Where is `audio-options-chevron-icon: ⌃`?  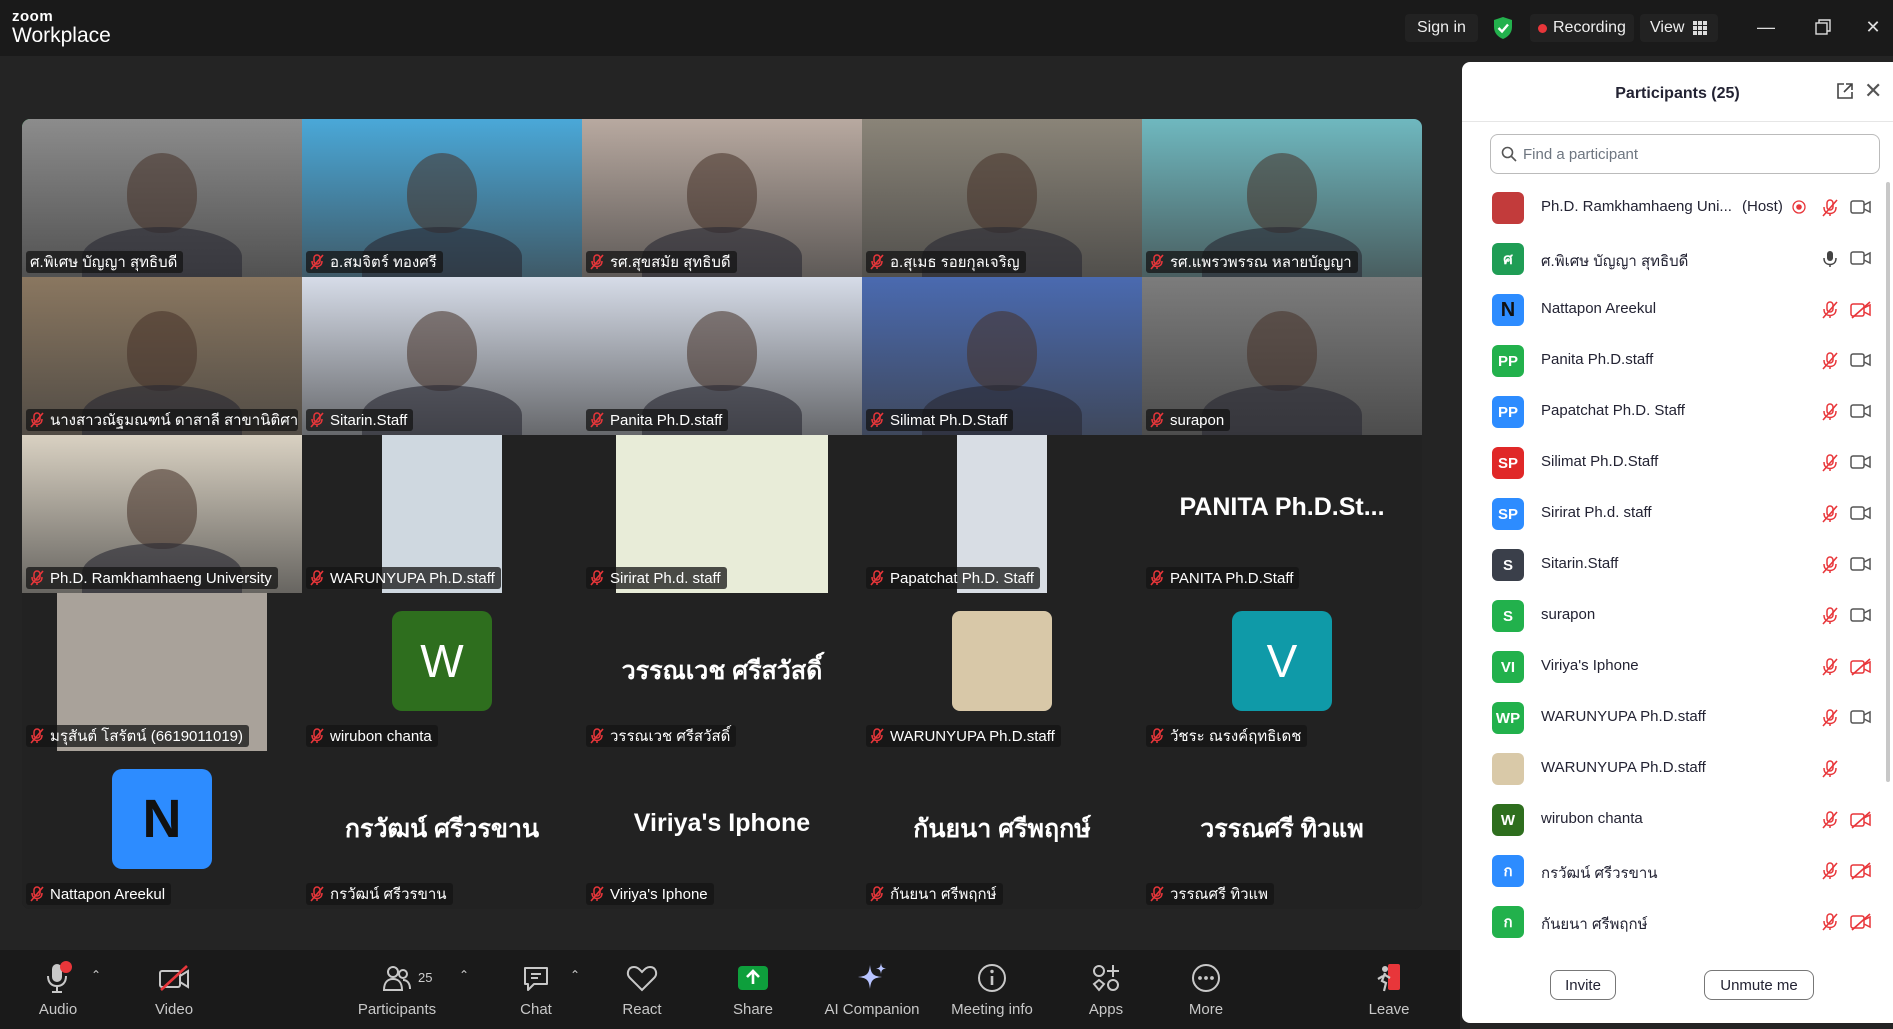 audio-options-chevron-icon: ⌃ is located at coordinates (96, 975).